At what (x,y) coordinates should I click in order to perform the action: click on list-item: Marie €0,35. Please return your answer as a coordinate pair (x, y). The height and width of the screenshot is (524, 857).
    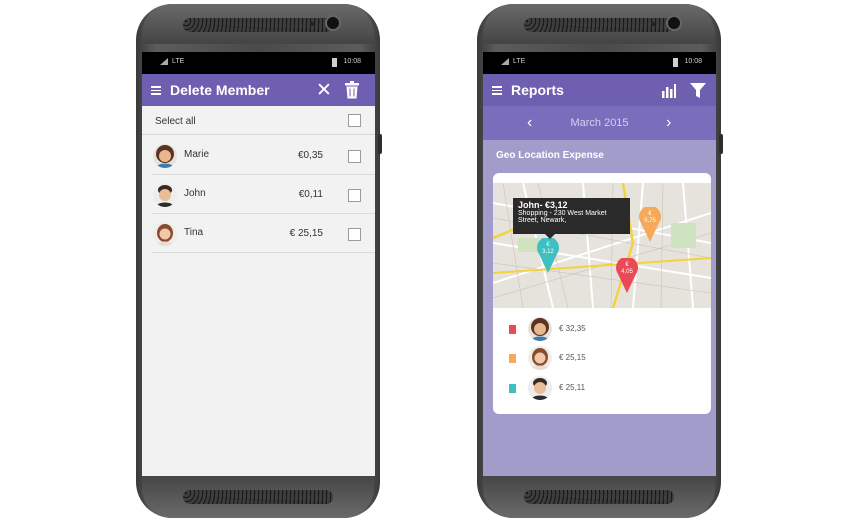
    Looking at the image, I should click on (258, 155).